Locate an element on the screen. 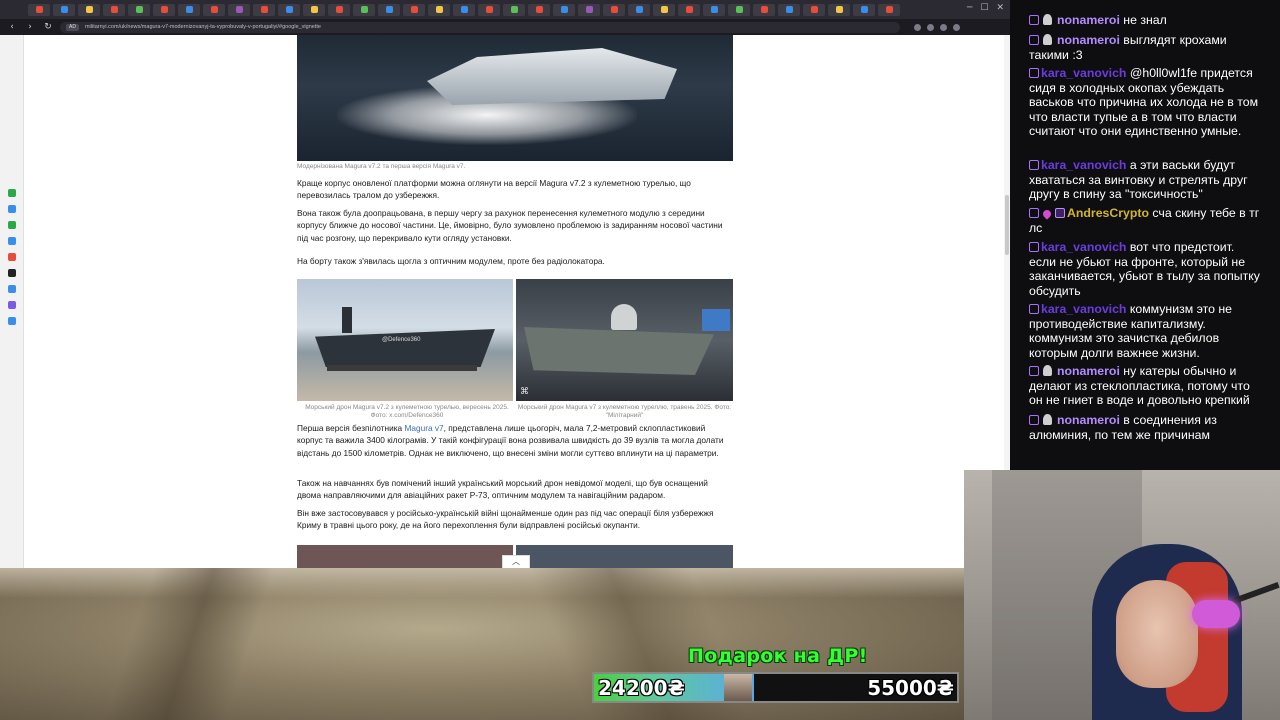 The height and width of the screenshot is (720, 1280). donation-goal-title: Подарок на ДР! is located at coordinates (778, 656).